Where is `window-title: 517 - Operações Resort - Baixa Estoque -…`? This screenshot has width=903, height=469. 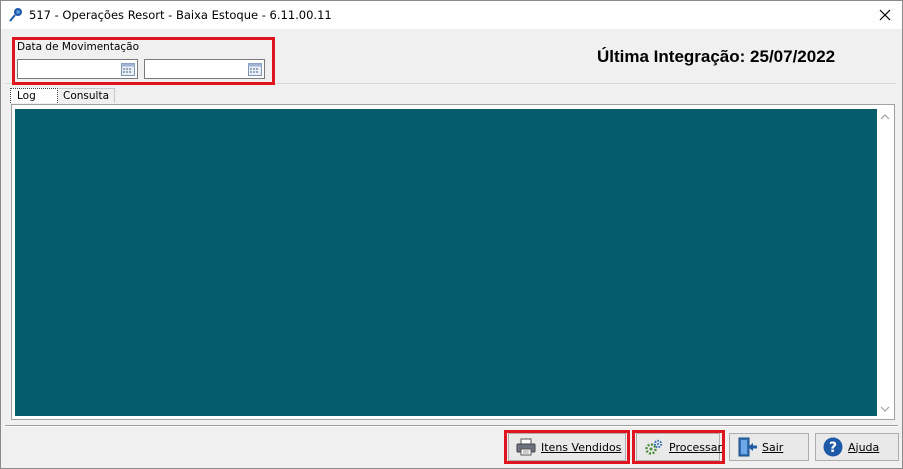
window-title: 517 - Operações Resort - Baixa Estoque -… is located at coordinates (180, 15).